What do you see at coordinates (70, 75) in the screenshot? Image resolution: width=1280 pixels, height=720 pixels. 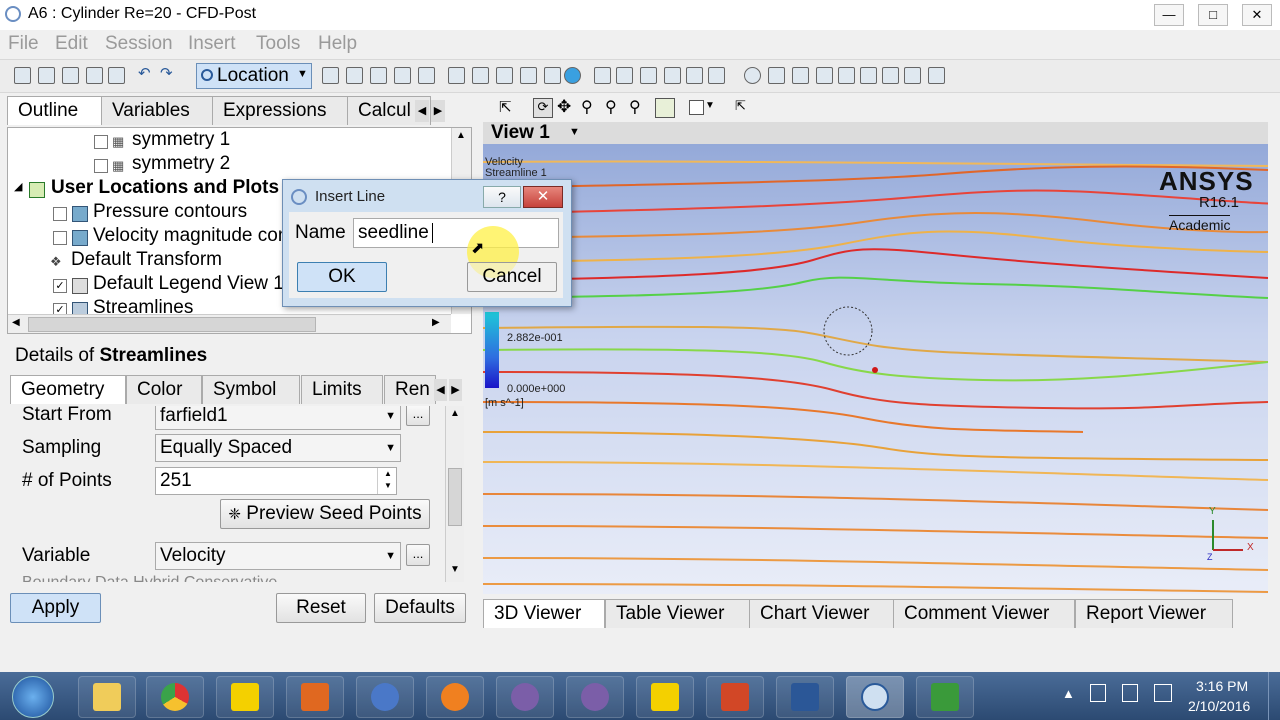 I see `save-state-icon` at bounding box center [70, 75].